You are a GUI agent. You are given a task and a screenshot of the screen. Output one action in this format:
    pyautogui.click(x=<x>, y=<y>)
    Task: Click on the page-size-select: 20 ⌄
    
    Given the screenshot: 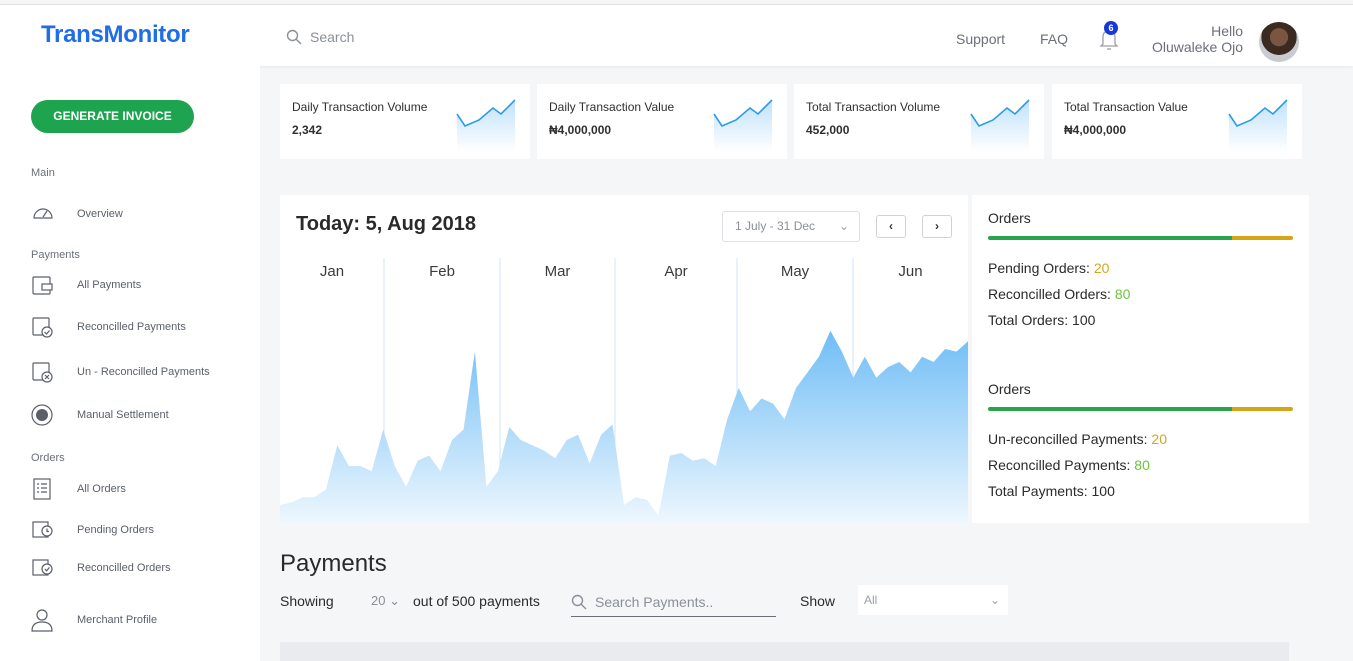 What is the action you would take?
    pyautogui.click(x=385, y=601)
    